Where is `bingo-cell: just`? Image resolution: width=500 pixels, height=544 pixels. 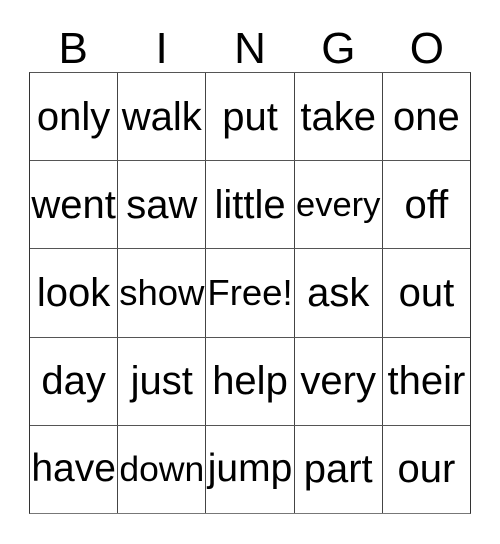
bingo-cell: just is located at coordinates (161, 381).